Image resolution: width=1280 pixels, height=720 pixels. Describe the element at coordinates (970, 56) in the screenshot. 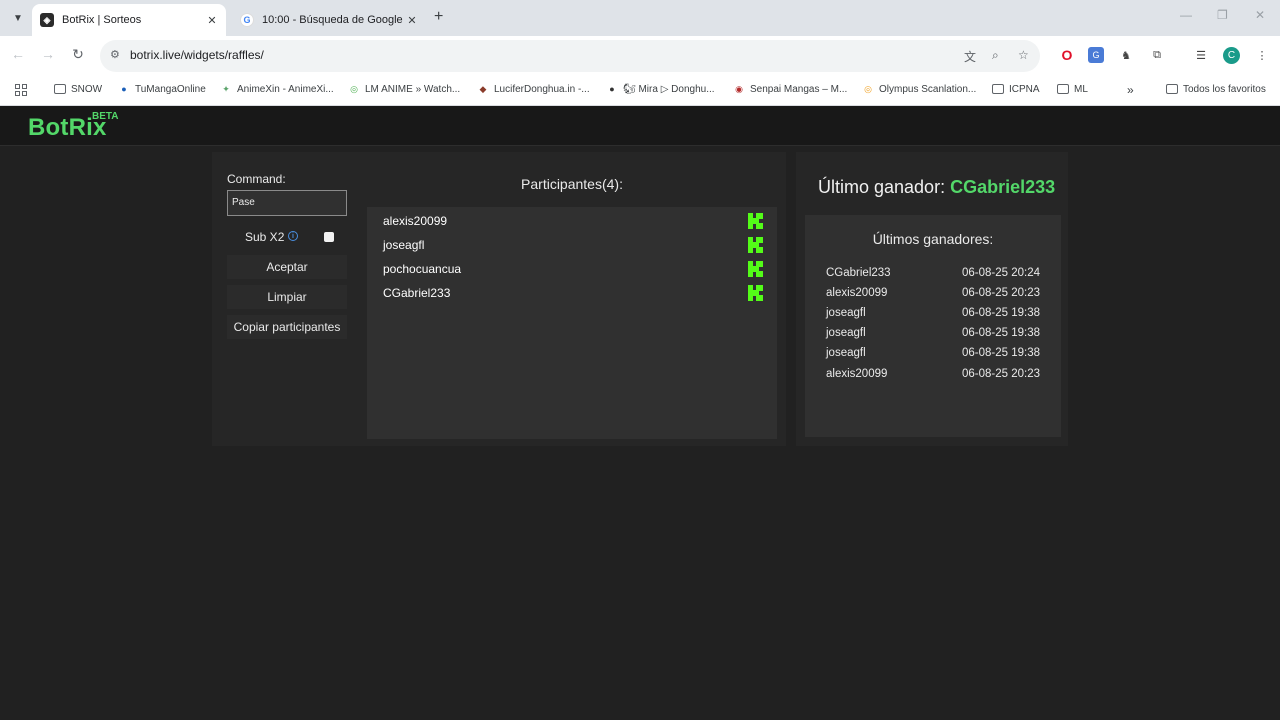

I see `translate-icon: 文` at that location.